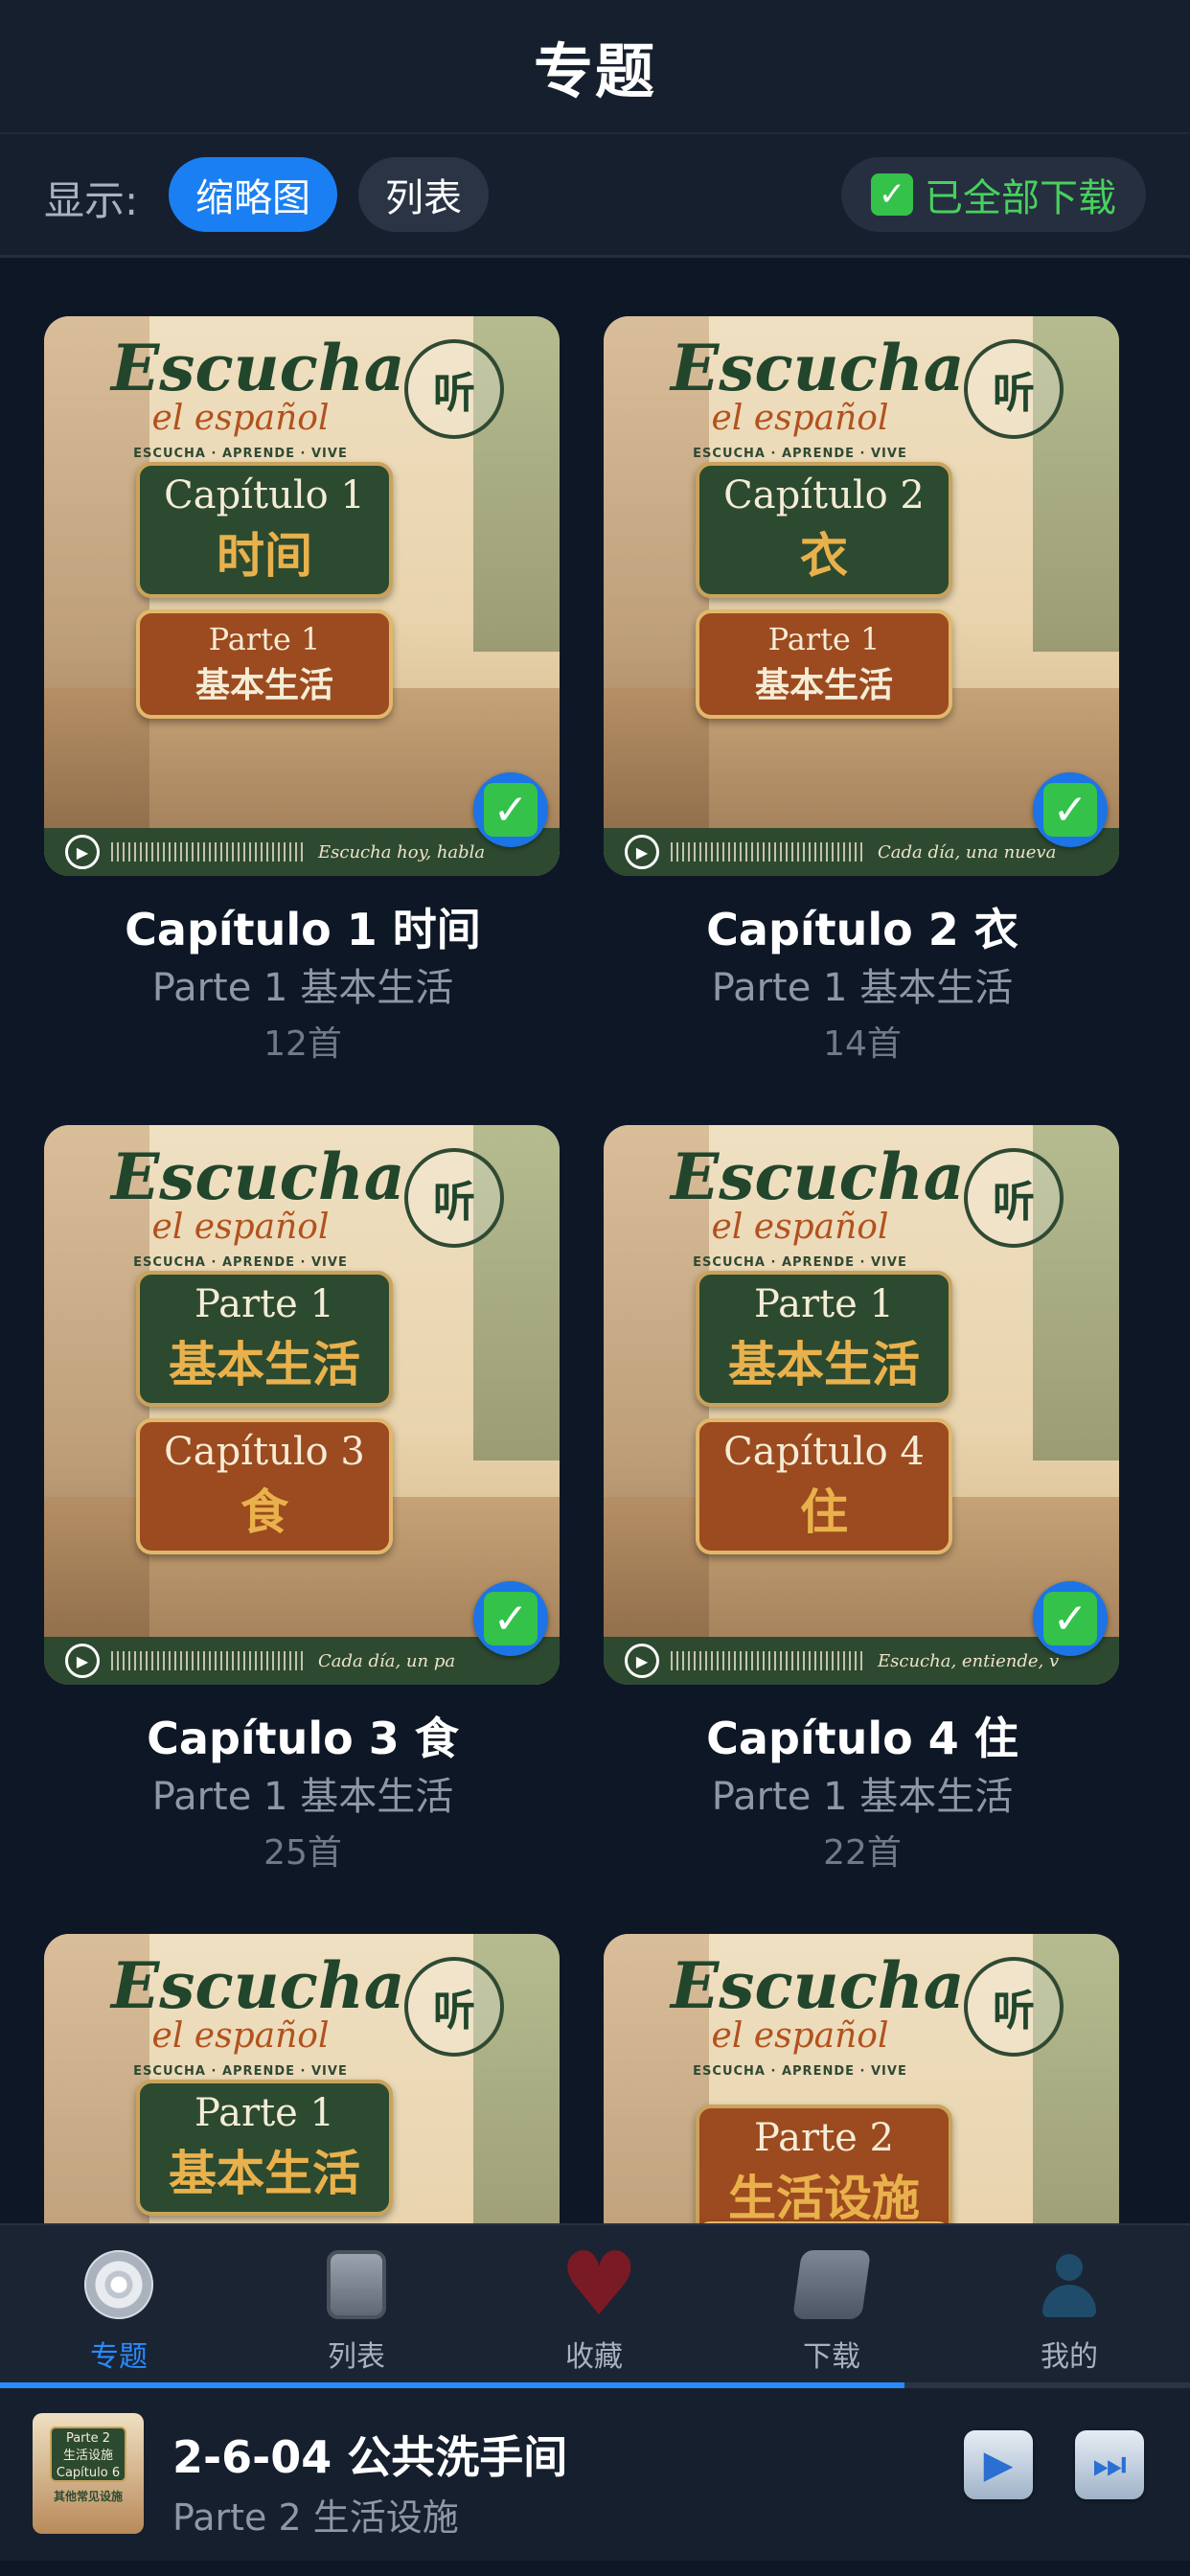 This screenshot has height=2576, width=1190. I want to click on page-title: 专题, so click(594, 71).